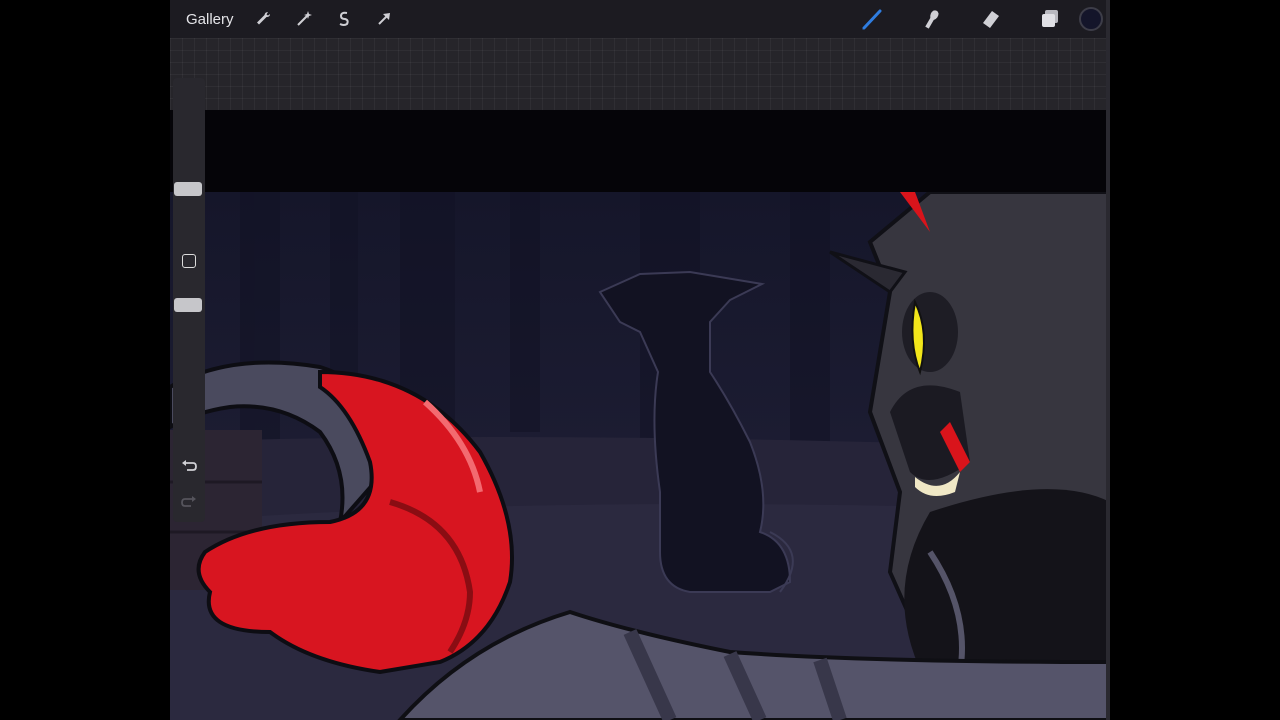 This screenshot has width=1280, height=720. What do you see at coordinates (640, 151) in the screenshot?
I see `canvas-dark-band` at bounding box center [640, 151].